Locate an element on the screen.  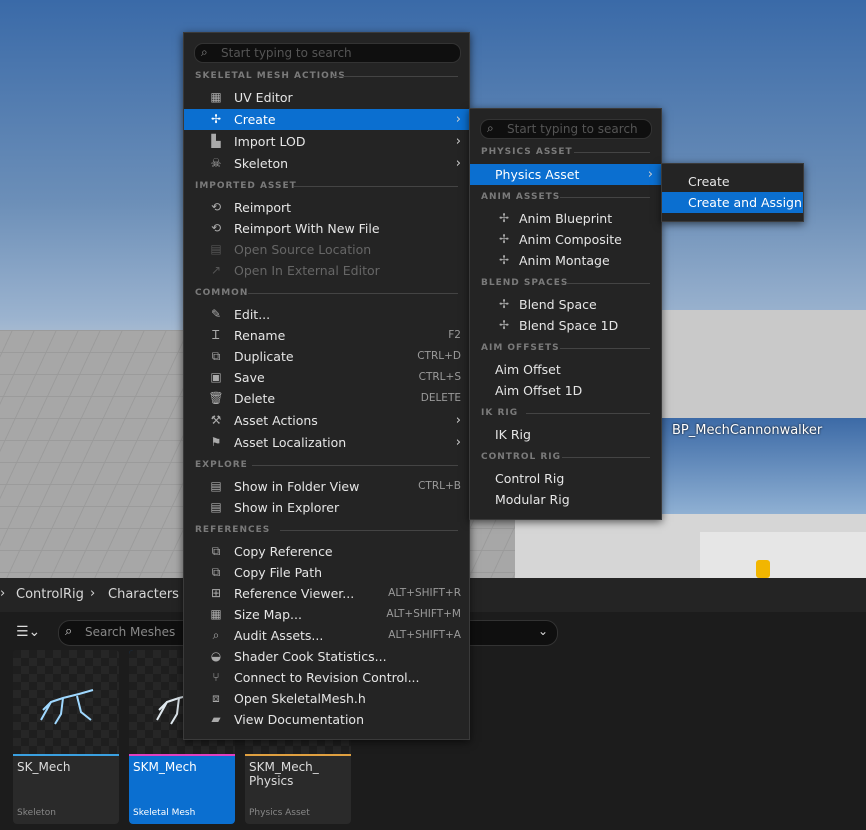
menu-item-label: Duplicate is located at coordinates (264, 356).